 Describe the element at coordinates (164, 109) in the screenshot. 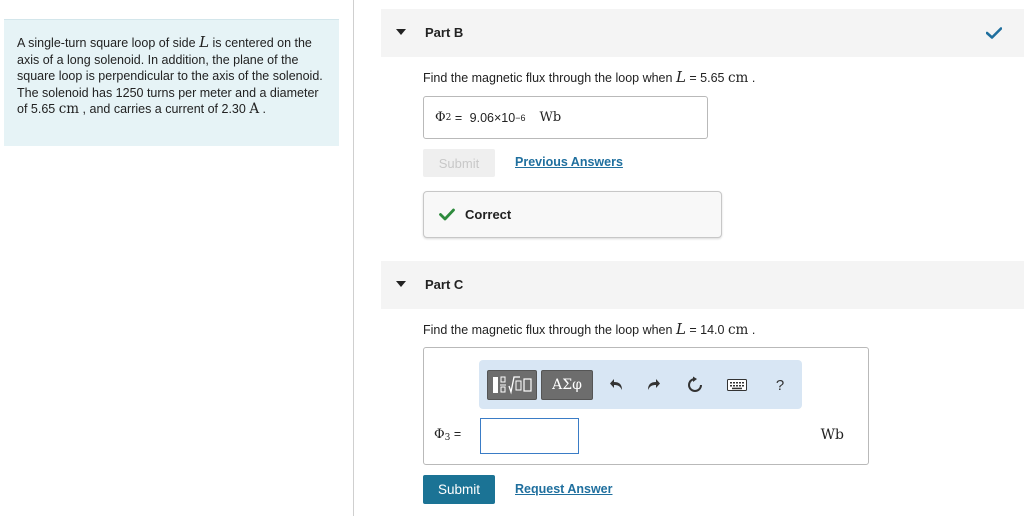

I see `problem-text-3: , and carries a current of 2.30` at that location.